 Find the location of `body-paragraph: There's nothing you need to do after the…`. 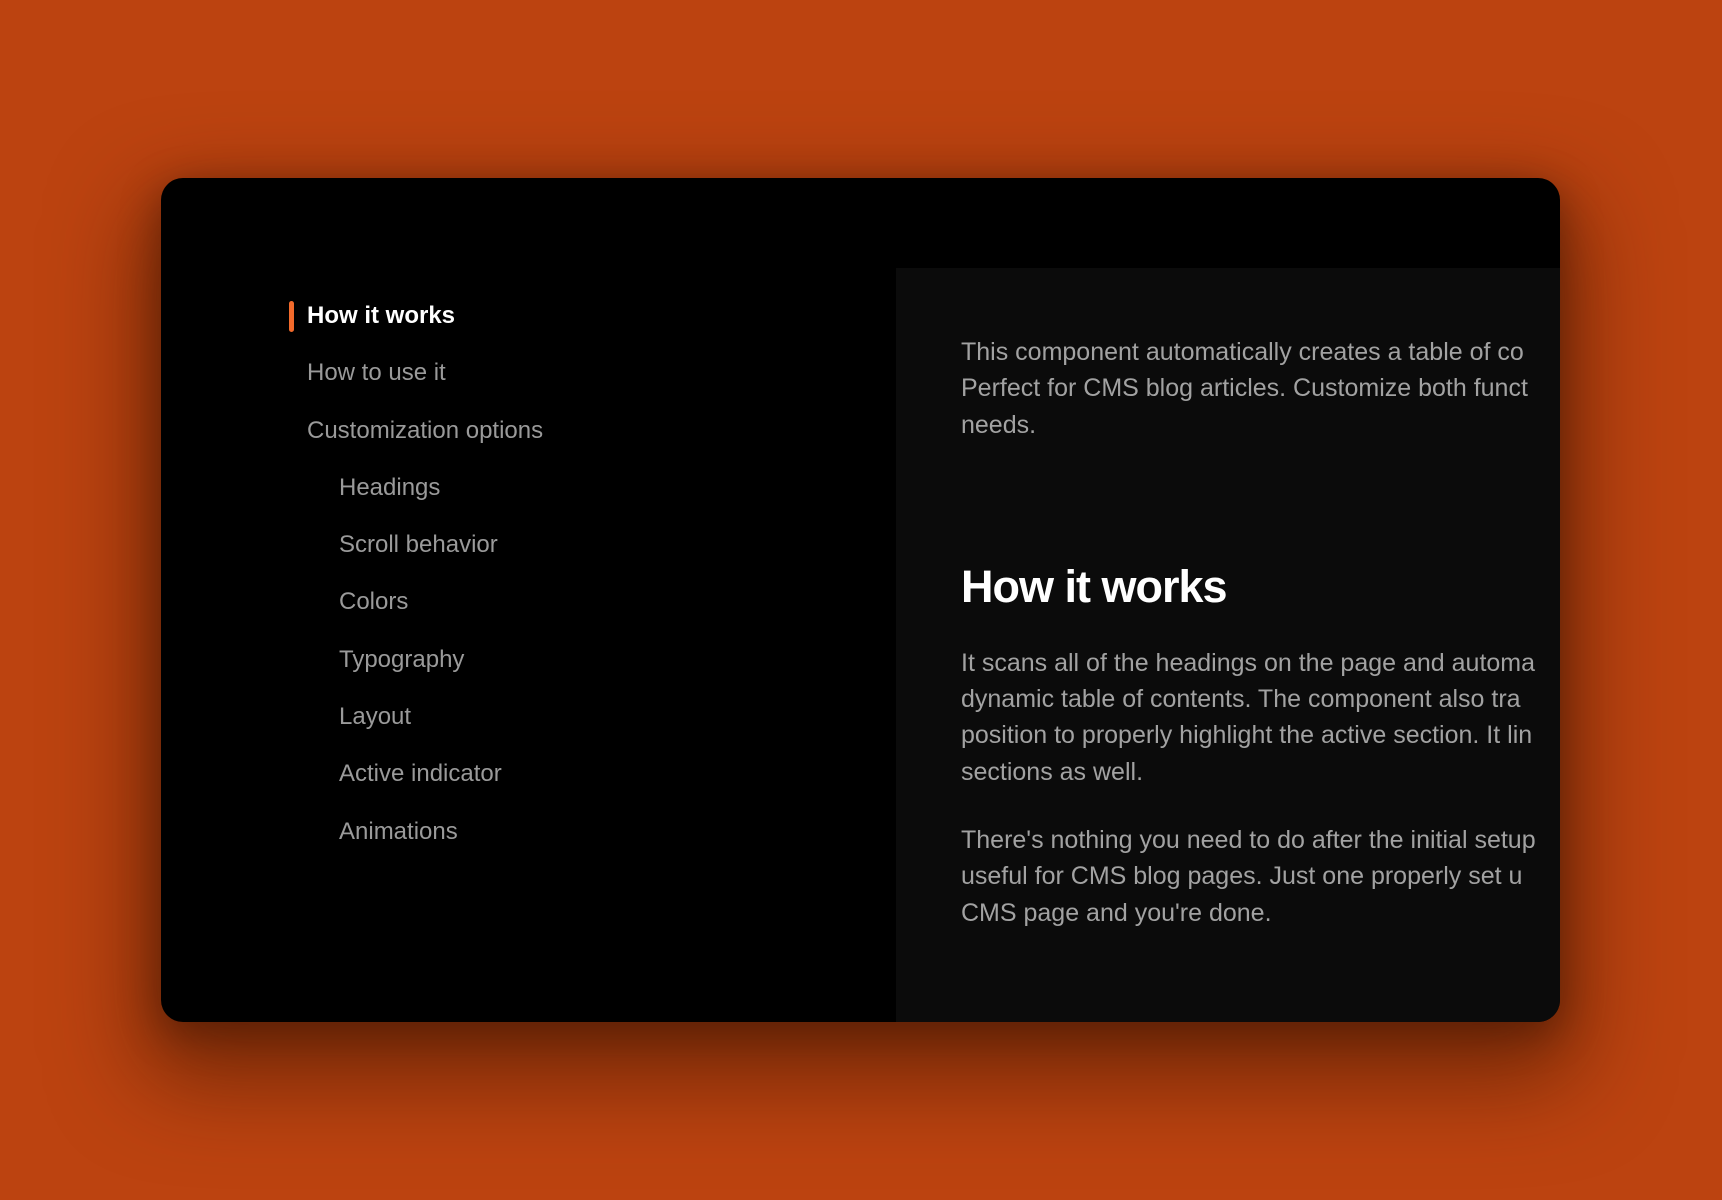

body-paragraph: There's nothing you need to do after the… is located at coordinates (1260, 876).